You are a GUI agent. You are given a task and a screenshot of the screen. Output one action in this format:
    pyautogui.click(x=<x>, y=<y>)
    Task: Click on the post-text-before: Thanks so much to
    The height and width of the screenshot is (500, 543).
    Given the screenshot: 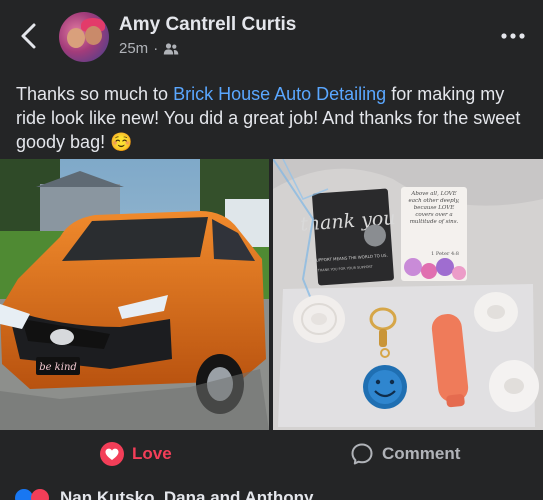 What is the action you would take?
    pyautogui.click(x=95, y=94)
    